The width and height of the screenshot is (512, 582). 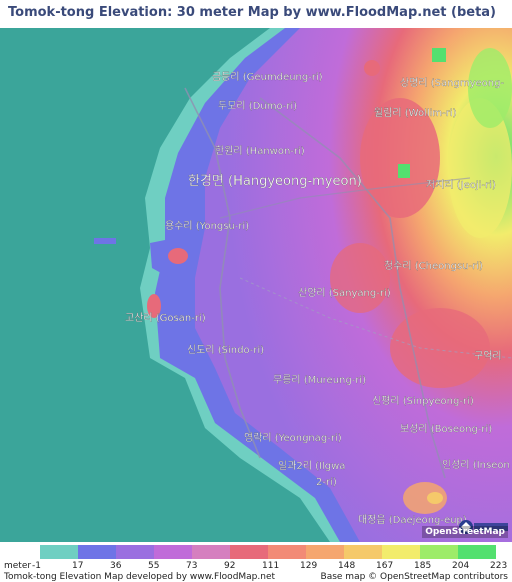 I want to click on place-label-geumdeung: 금등리 (Geumdeung-ri), so click(x=267, y=77).